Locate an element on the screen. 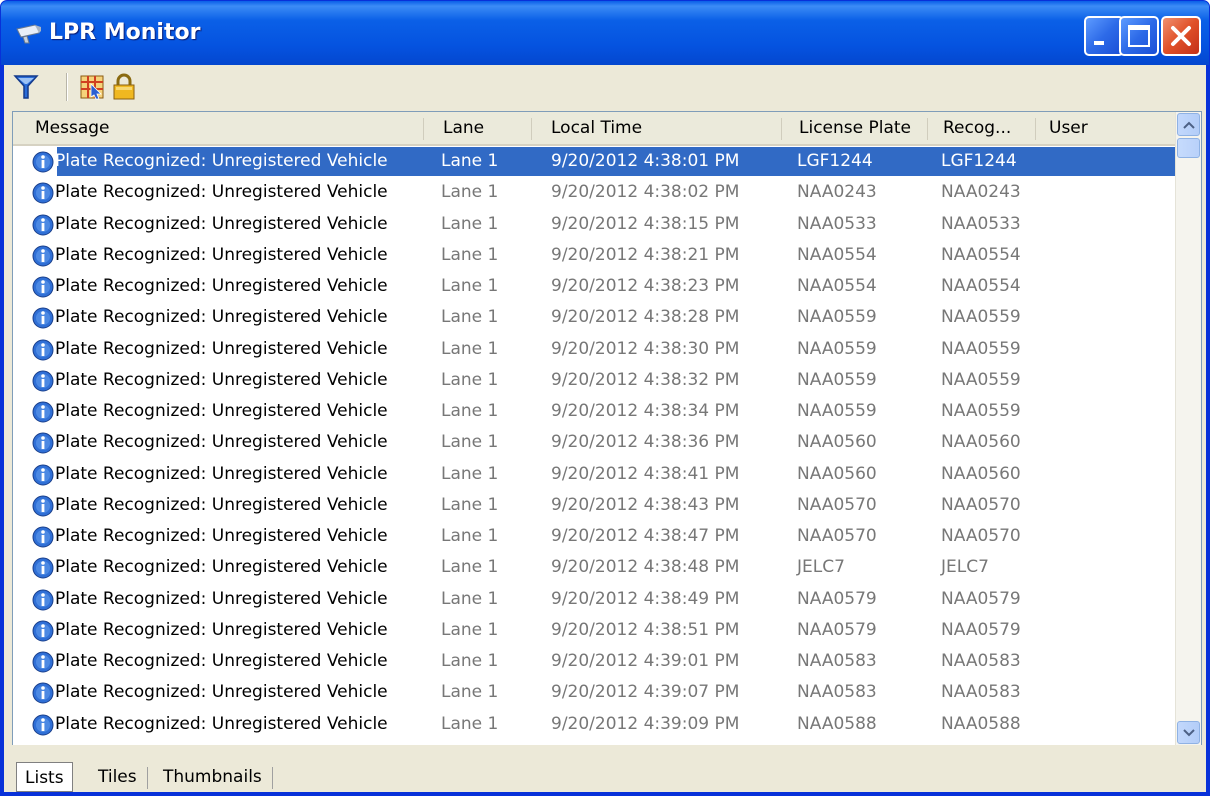 The image size is (1210, 796). column-header-local-time: Local Time is located at coordinates (660, 128).